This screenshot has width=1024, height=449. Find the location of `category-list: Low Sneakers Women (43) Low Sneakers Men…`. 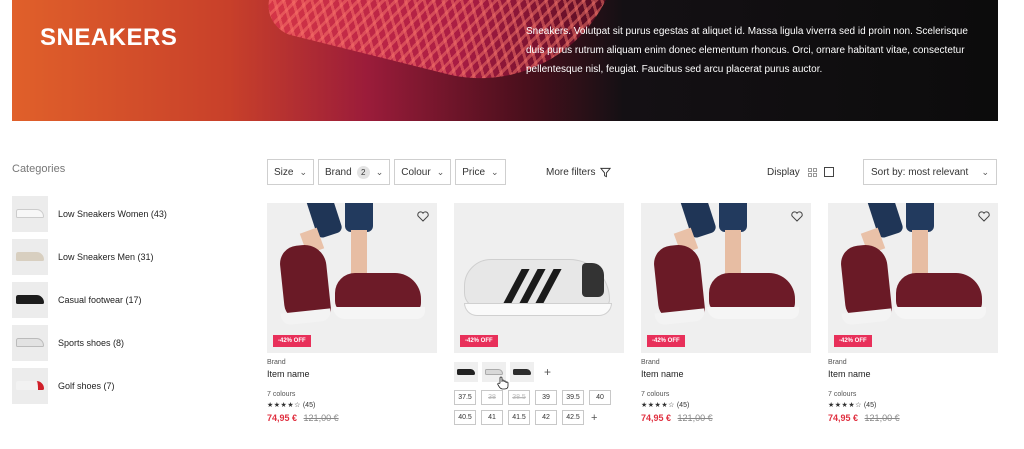

category-list: Low Sneakers Women (43) Low Sneakers Men… is located at coordinates (117, 299).